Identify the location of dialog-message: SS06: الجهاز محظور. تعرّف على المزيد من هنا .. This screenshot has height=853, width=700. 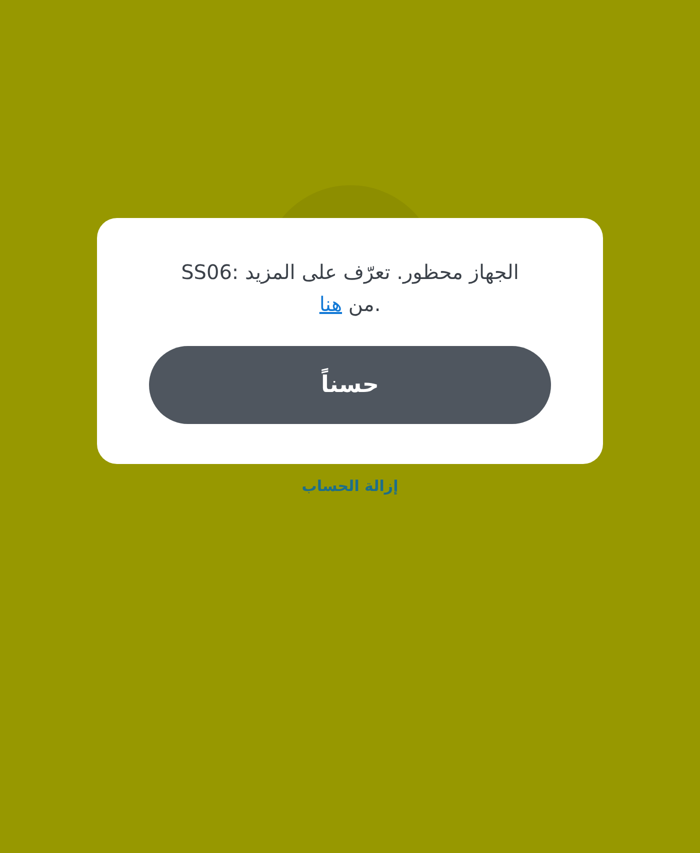
(350, 288).